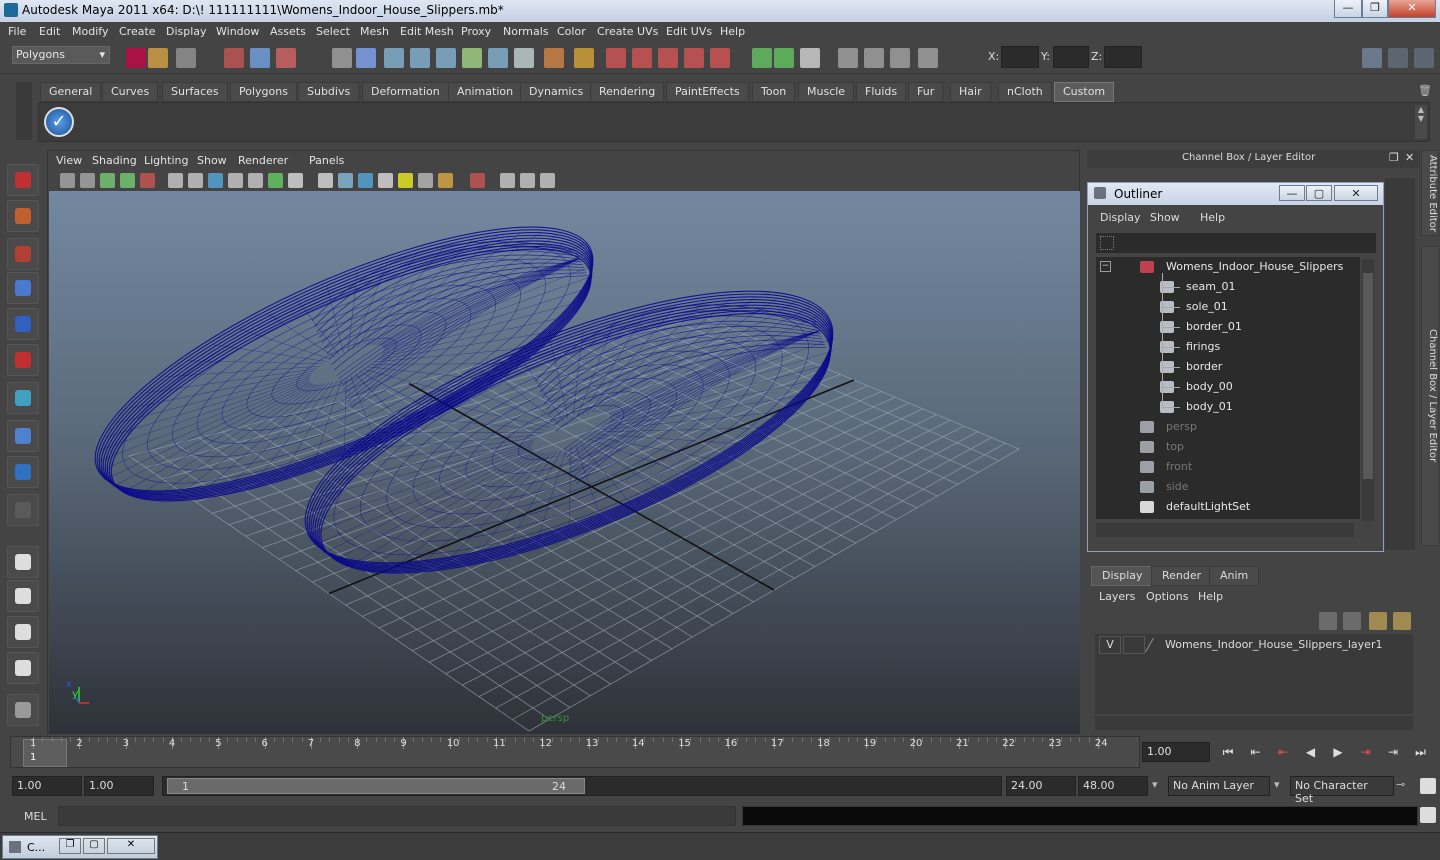 The image size is (1440, 860). I want to click on select-render-icon, so click(524, 58).